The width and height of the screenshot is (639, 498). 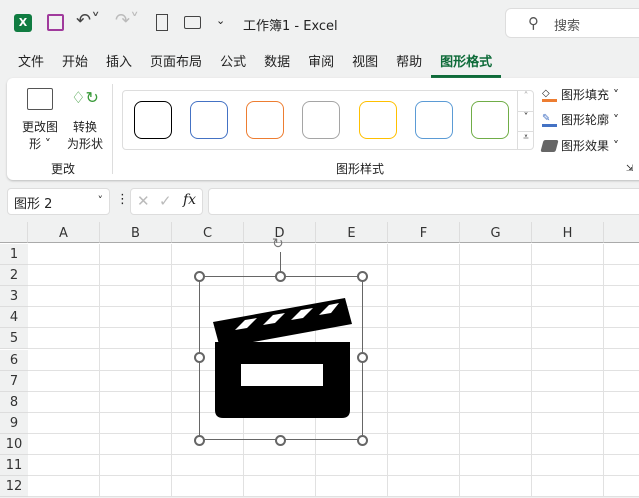 I want to click on save-icon, so click(x=55, y=22).